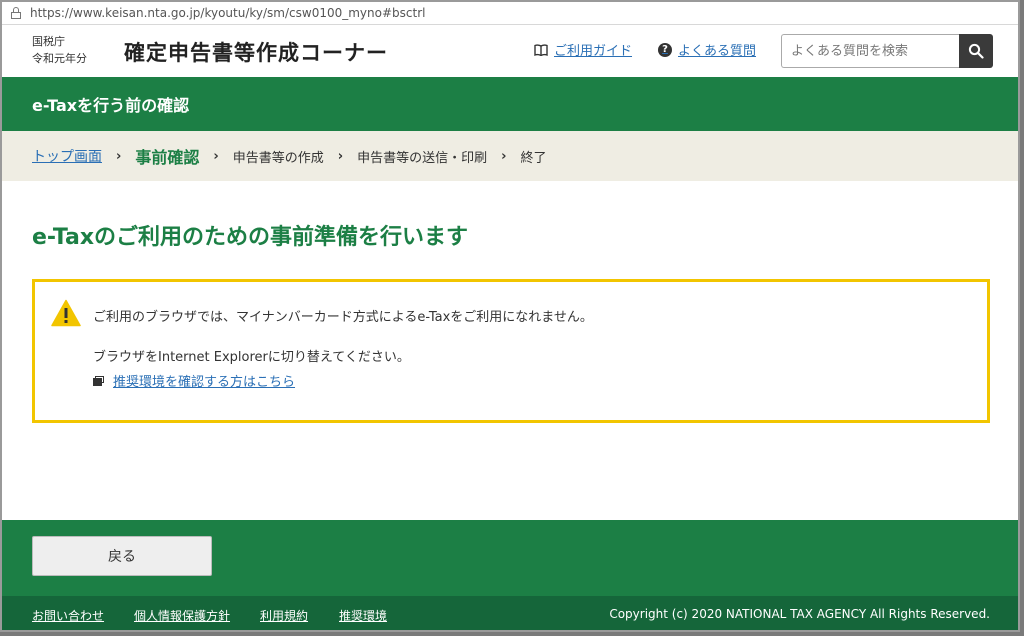  I want to click on step-item: 申告書等の作成, so click(278, 158).